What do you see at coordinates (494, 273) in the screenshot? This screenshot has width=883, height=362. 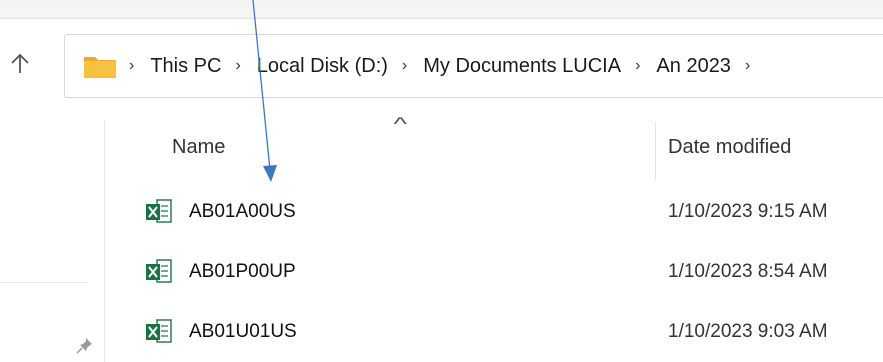 I see `file-row: AB01P00UP 1/10/2023 8:54 AM` at bounding box center [494, 273].